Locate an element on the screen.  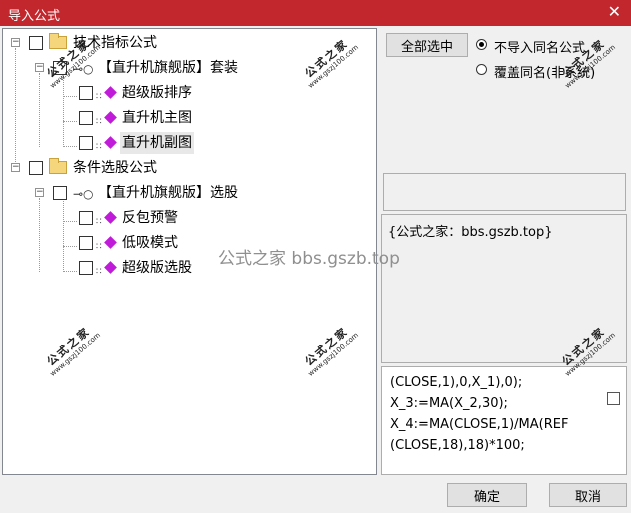
cancel-button: 取消 is located at coordinates (588, 495).